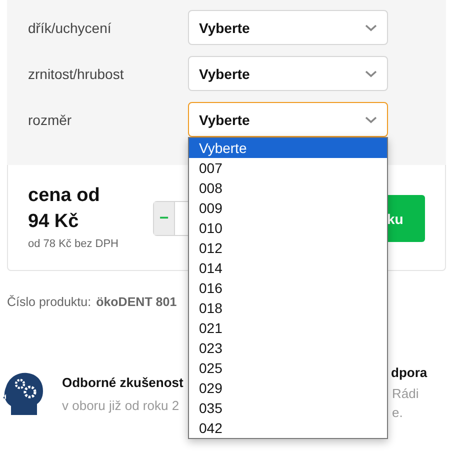  What do you see at coordinates (64, 196) in the screenshot?
I see `price-heading: cena od` at bounding box center [64, 196].